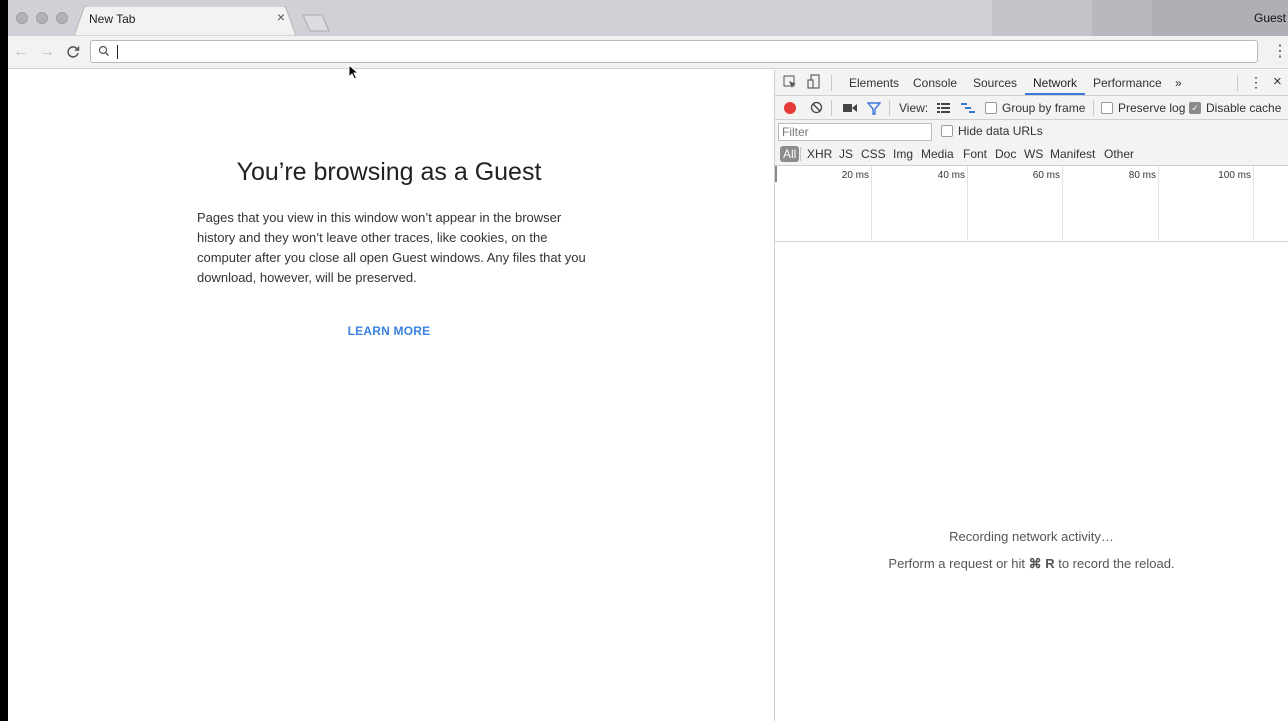  What do you see at coordinates (21, 52) in the screenshot?
I see `back-icon: ←` at bounding box center [21, 52].